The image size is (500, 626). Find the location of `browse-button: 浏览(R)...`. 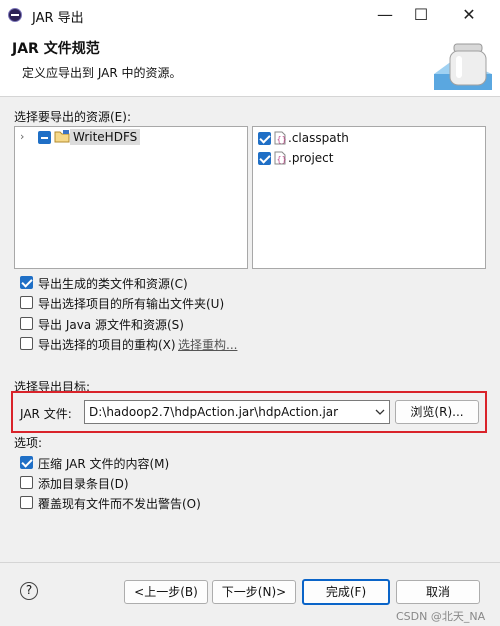

browse-button: 浏览(R)... is located at coordinates (437, 412).